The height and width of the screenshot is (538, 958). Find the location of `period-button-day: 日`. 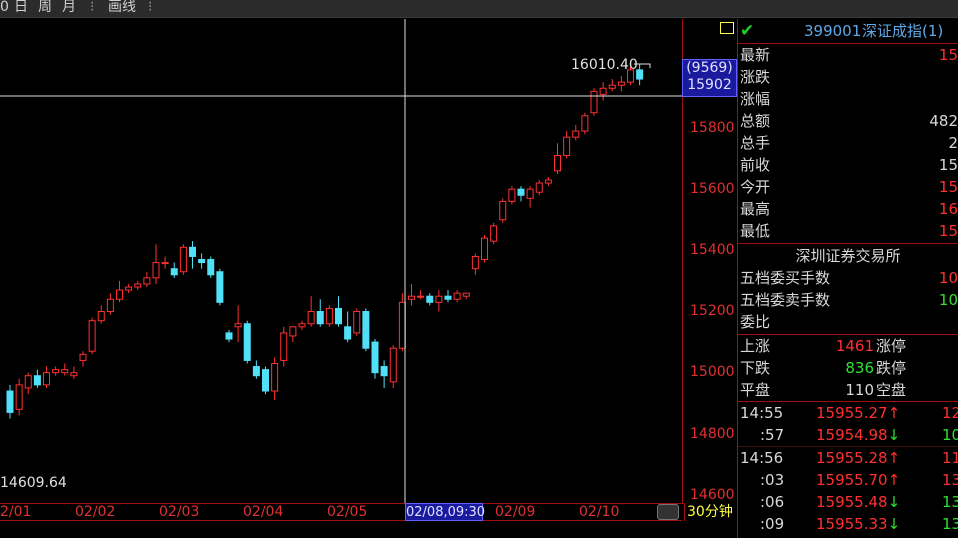

period-button-day: 日 is located at coordinates (21, 9).